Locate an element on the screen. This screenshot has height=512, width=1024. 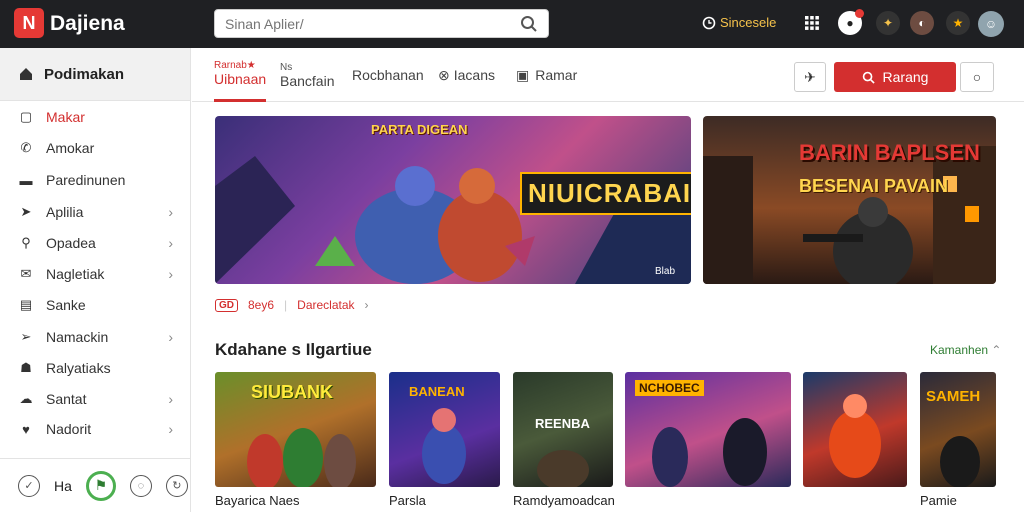
sidebar-item-label: Namackin is located at coordinates (77, 337).